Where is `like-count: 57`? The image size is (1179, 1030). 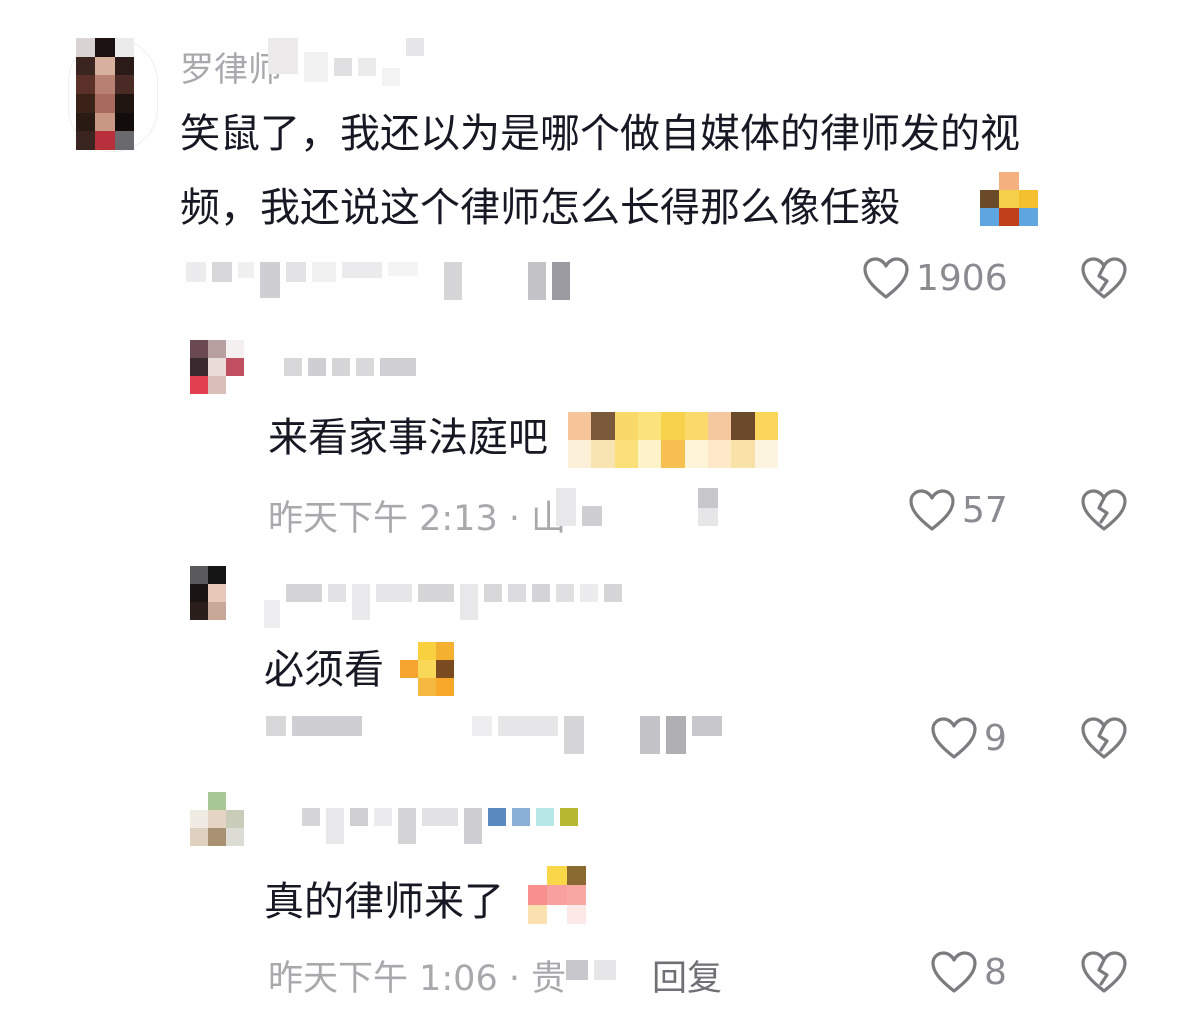 like-count: 57 is located at coordinates (985, 510).